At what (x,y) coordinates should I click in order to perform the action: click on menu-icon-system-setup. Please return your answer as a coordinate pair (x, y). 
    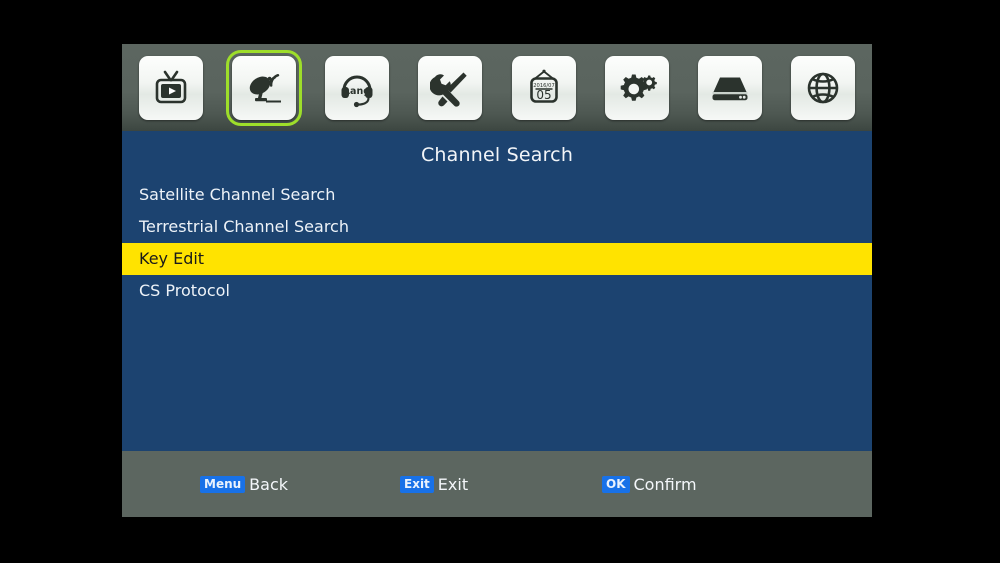
    Looking at the image, I should click on (450, 87).